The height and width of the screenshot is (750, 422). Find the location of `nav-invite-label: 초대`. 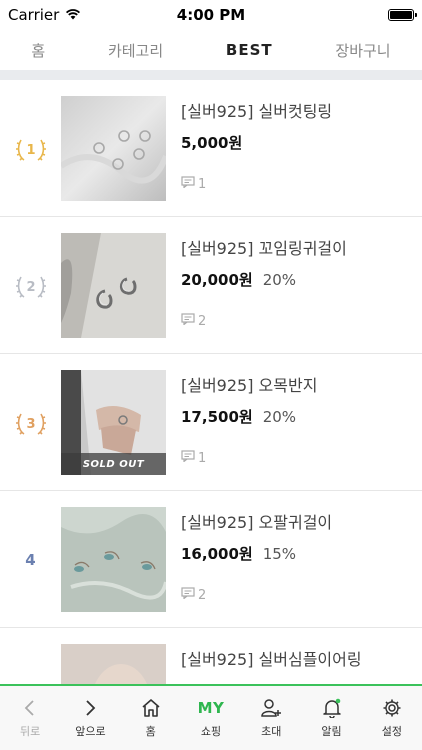

nav-invite-label: 초대 is located at coordinates (271, 731).